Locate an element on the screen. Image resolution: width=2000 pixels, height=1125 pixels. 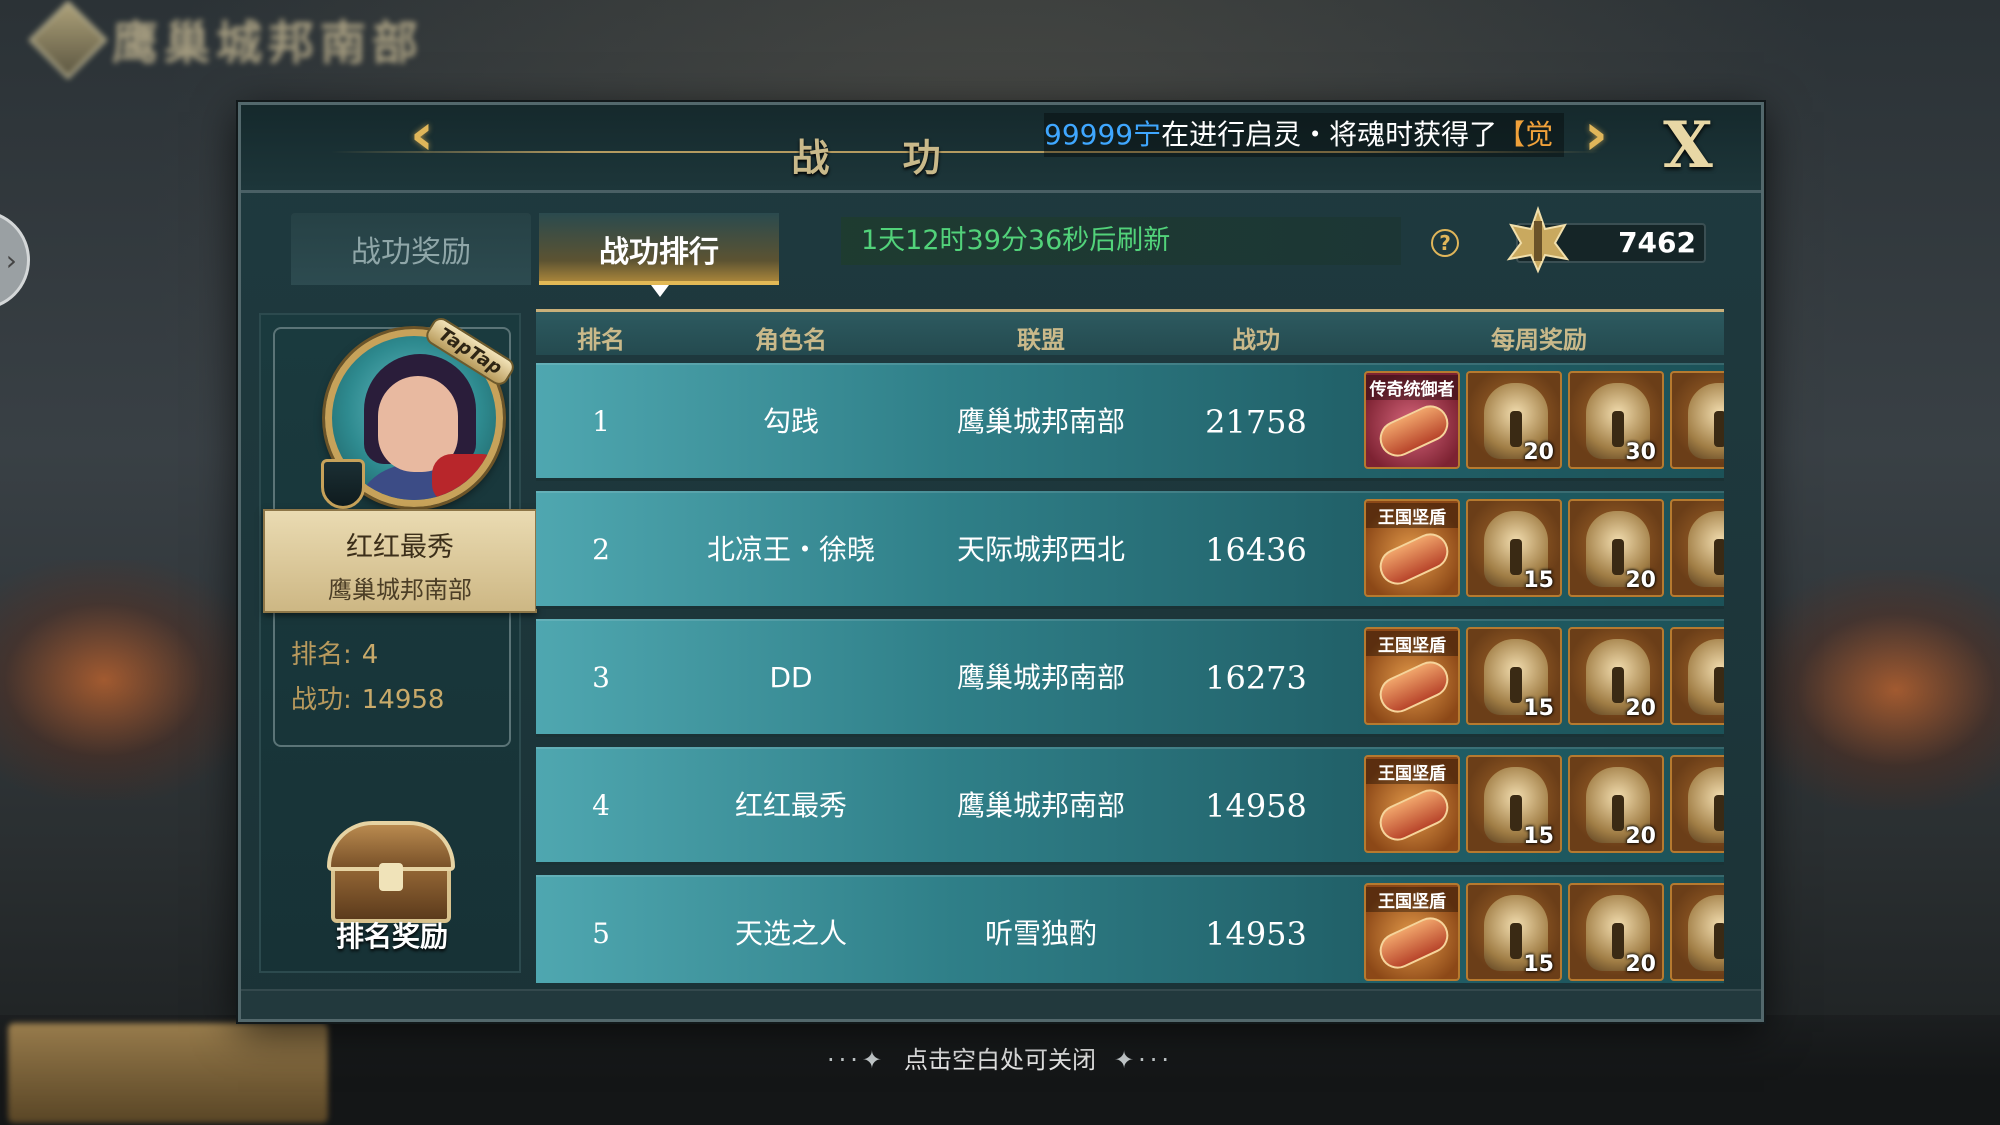
row-name: DD is located at coordinates (791, 677).